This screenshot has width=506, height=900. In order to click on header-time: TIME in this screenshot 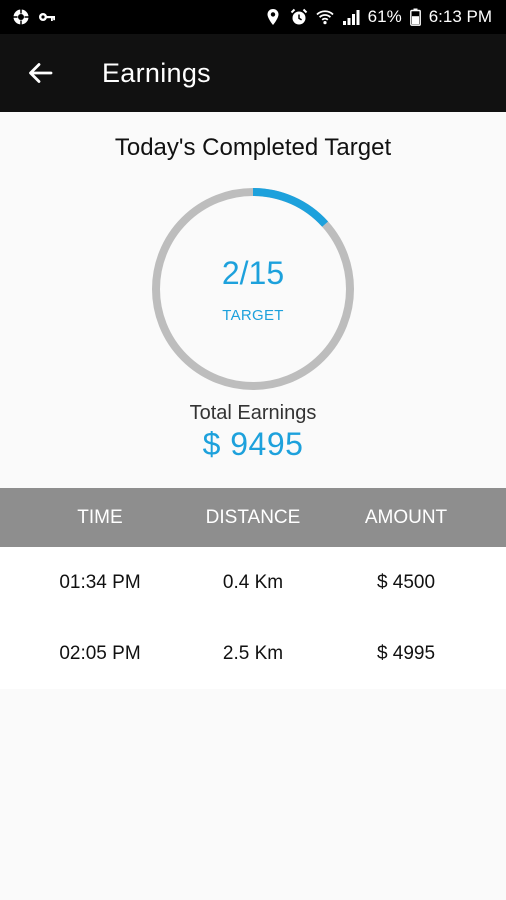, I will do `click(100, 517)`.